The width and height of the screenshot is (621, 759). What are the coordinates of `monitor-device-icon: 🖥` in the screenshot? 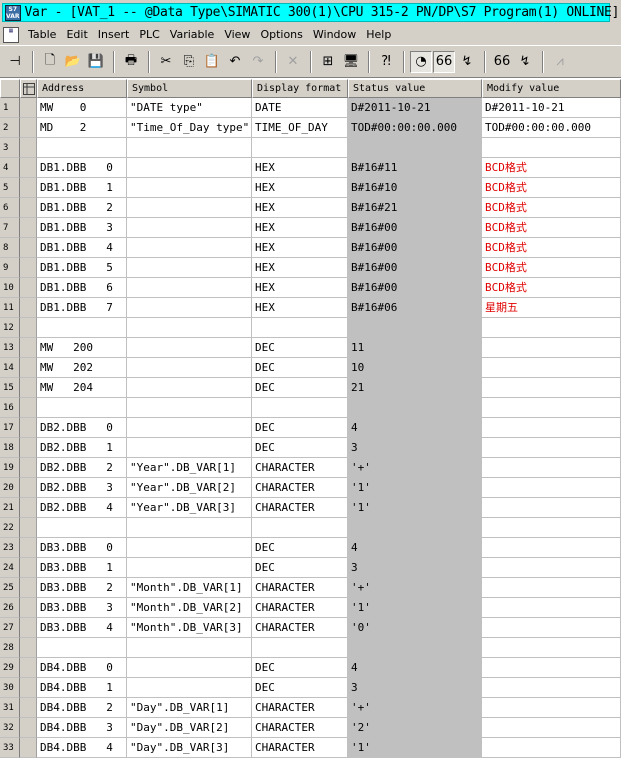 It's located at (351, 62).